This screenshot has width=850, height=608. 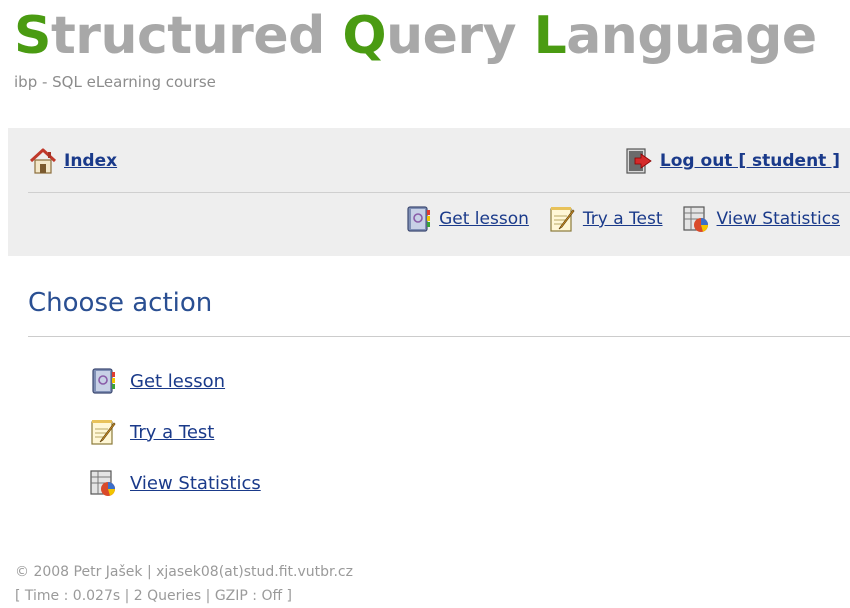 I want to click on title-initial-q: Q, so click(x=364, y=36).